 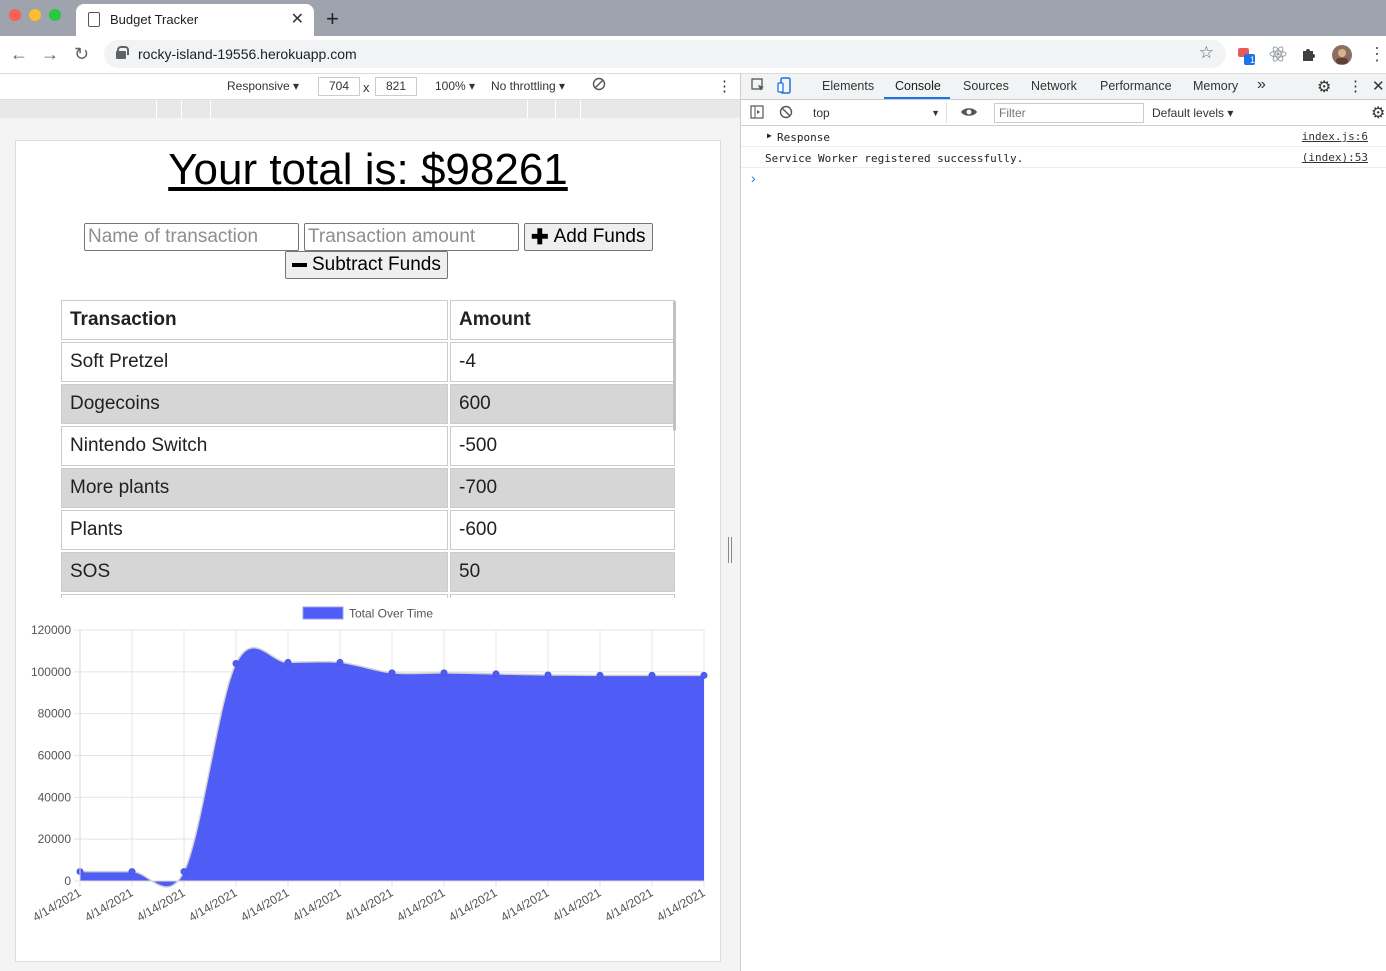 I want to click on table-header-row: Transaction Amount, so click(x=368, y=320).